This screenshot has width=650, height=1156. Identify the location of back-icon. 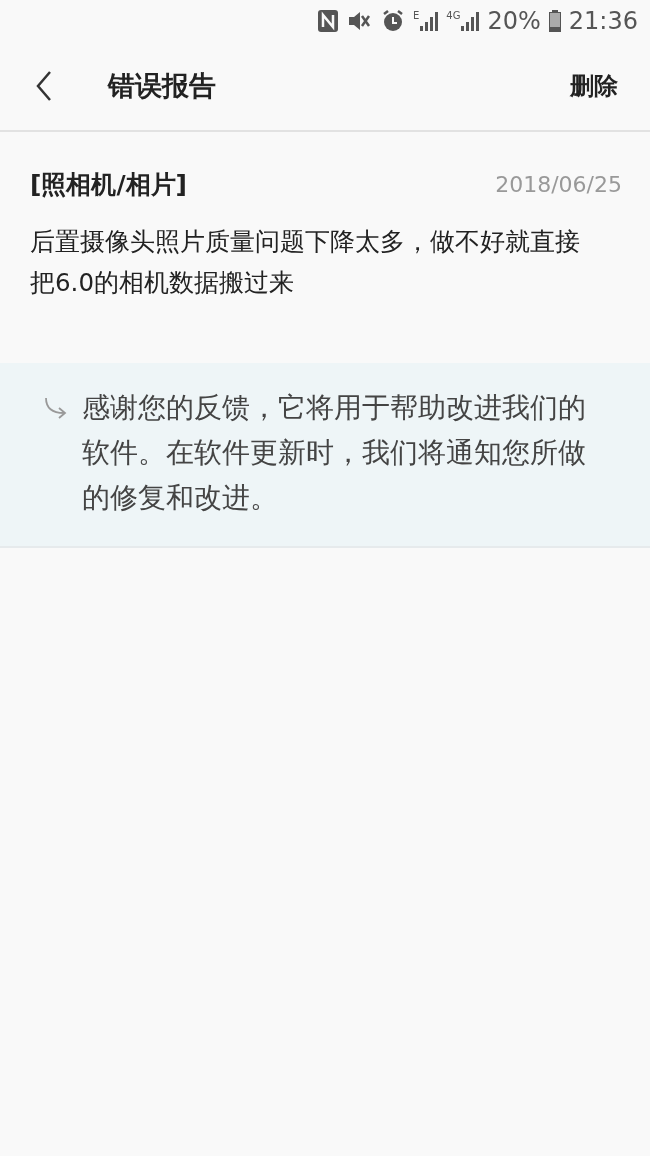
(44, 86).